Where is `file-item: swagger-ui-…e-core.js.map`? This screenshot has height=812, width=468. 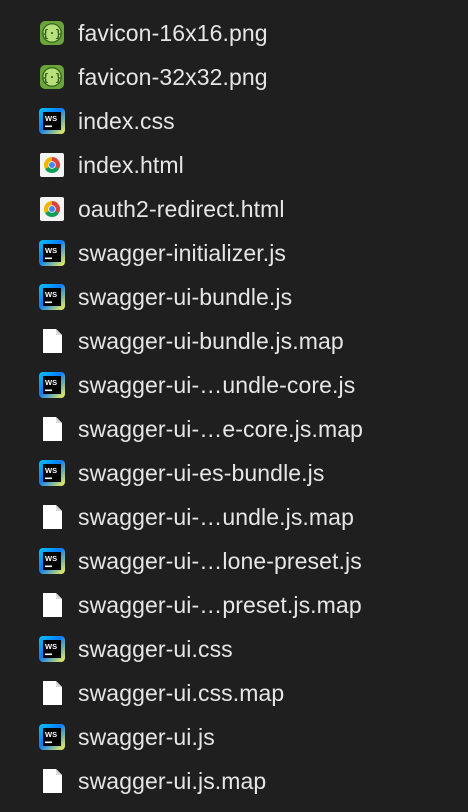
file-item: swagger-ui-…e-core.js.map is located at coordinates (234, 429).